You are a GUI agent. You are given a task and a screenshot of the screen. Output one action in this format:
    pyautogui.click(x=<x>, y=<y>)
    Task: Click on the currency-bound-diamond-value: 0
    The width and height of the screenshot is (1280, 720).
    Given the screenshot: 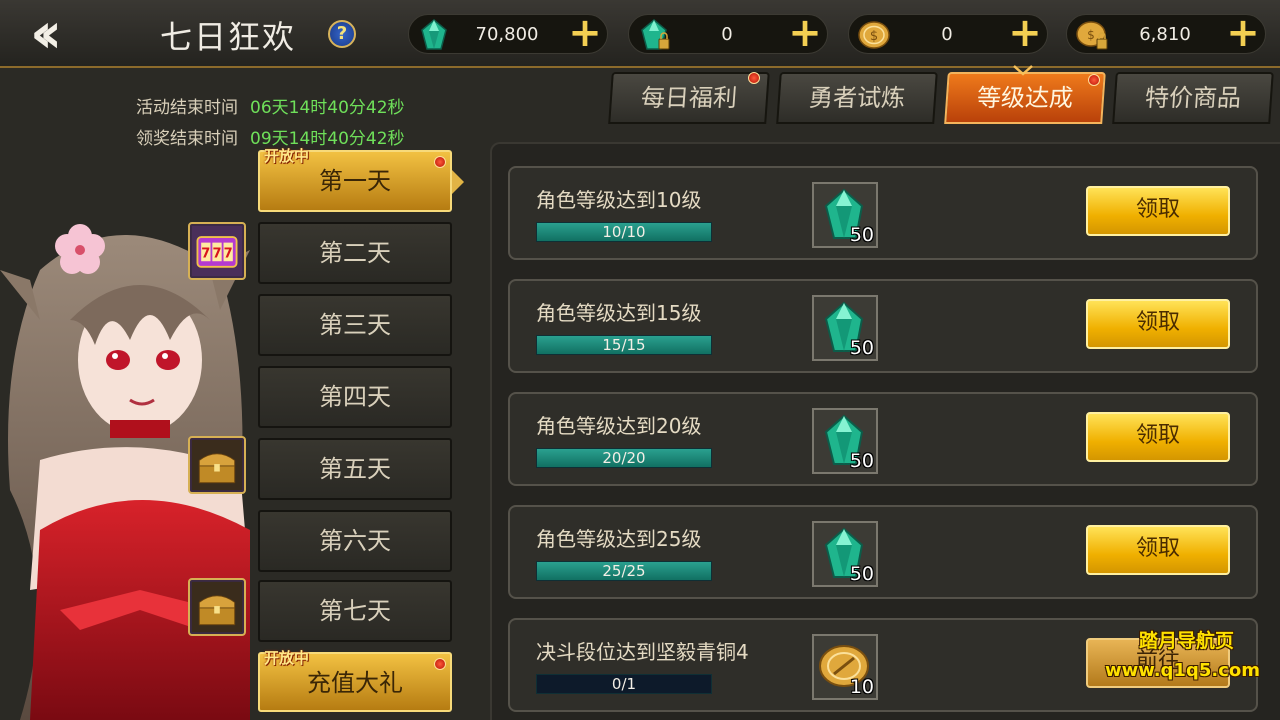 What is the action you would take?
    pyautogui.click(x=727, y=34)
    